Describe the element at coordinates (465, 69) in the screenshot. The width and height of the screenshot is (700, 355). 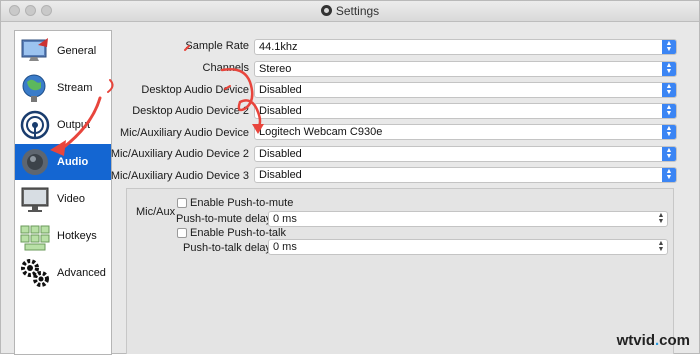
I see `channels-select: Stereo ▲ ▼` at that location.